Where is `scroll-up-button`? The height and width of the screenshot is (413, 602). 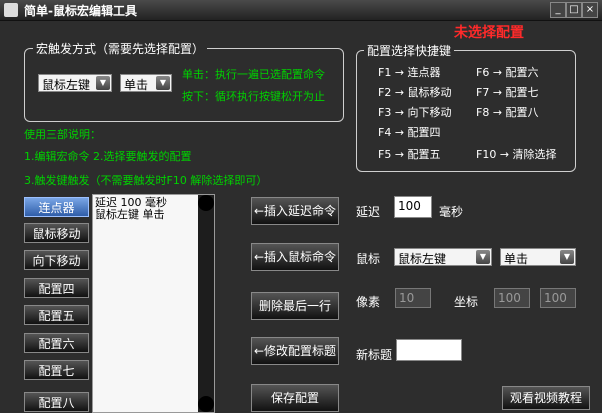
scroll-up-button is located at coordinates (206, 203).